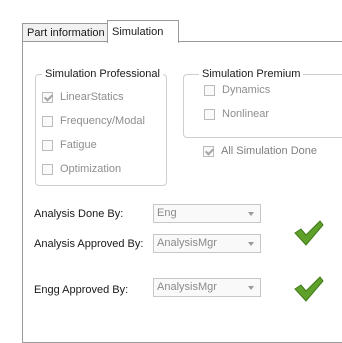 This screenshot has width=342, height=343. I want to click on analysis-approved-by-label: Analysis Approved By:, so click(89, 244).